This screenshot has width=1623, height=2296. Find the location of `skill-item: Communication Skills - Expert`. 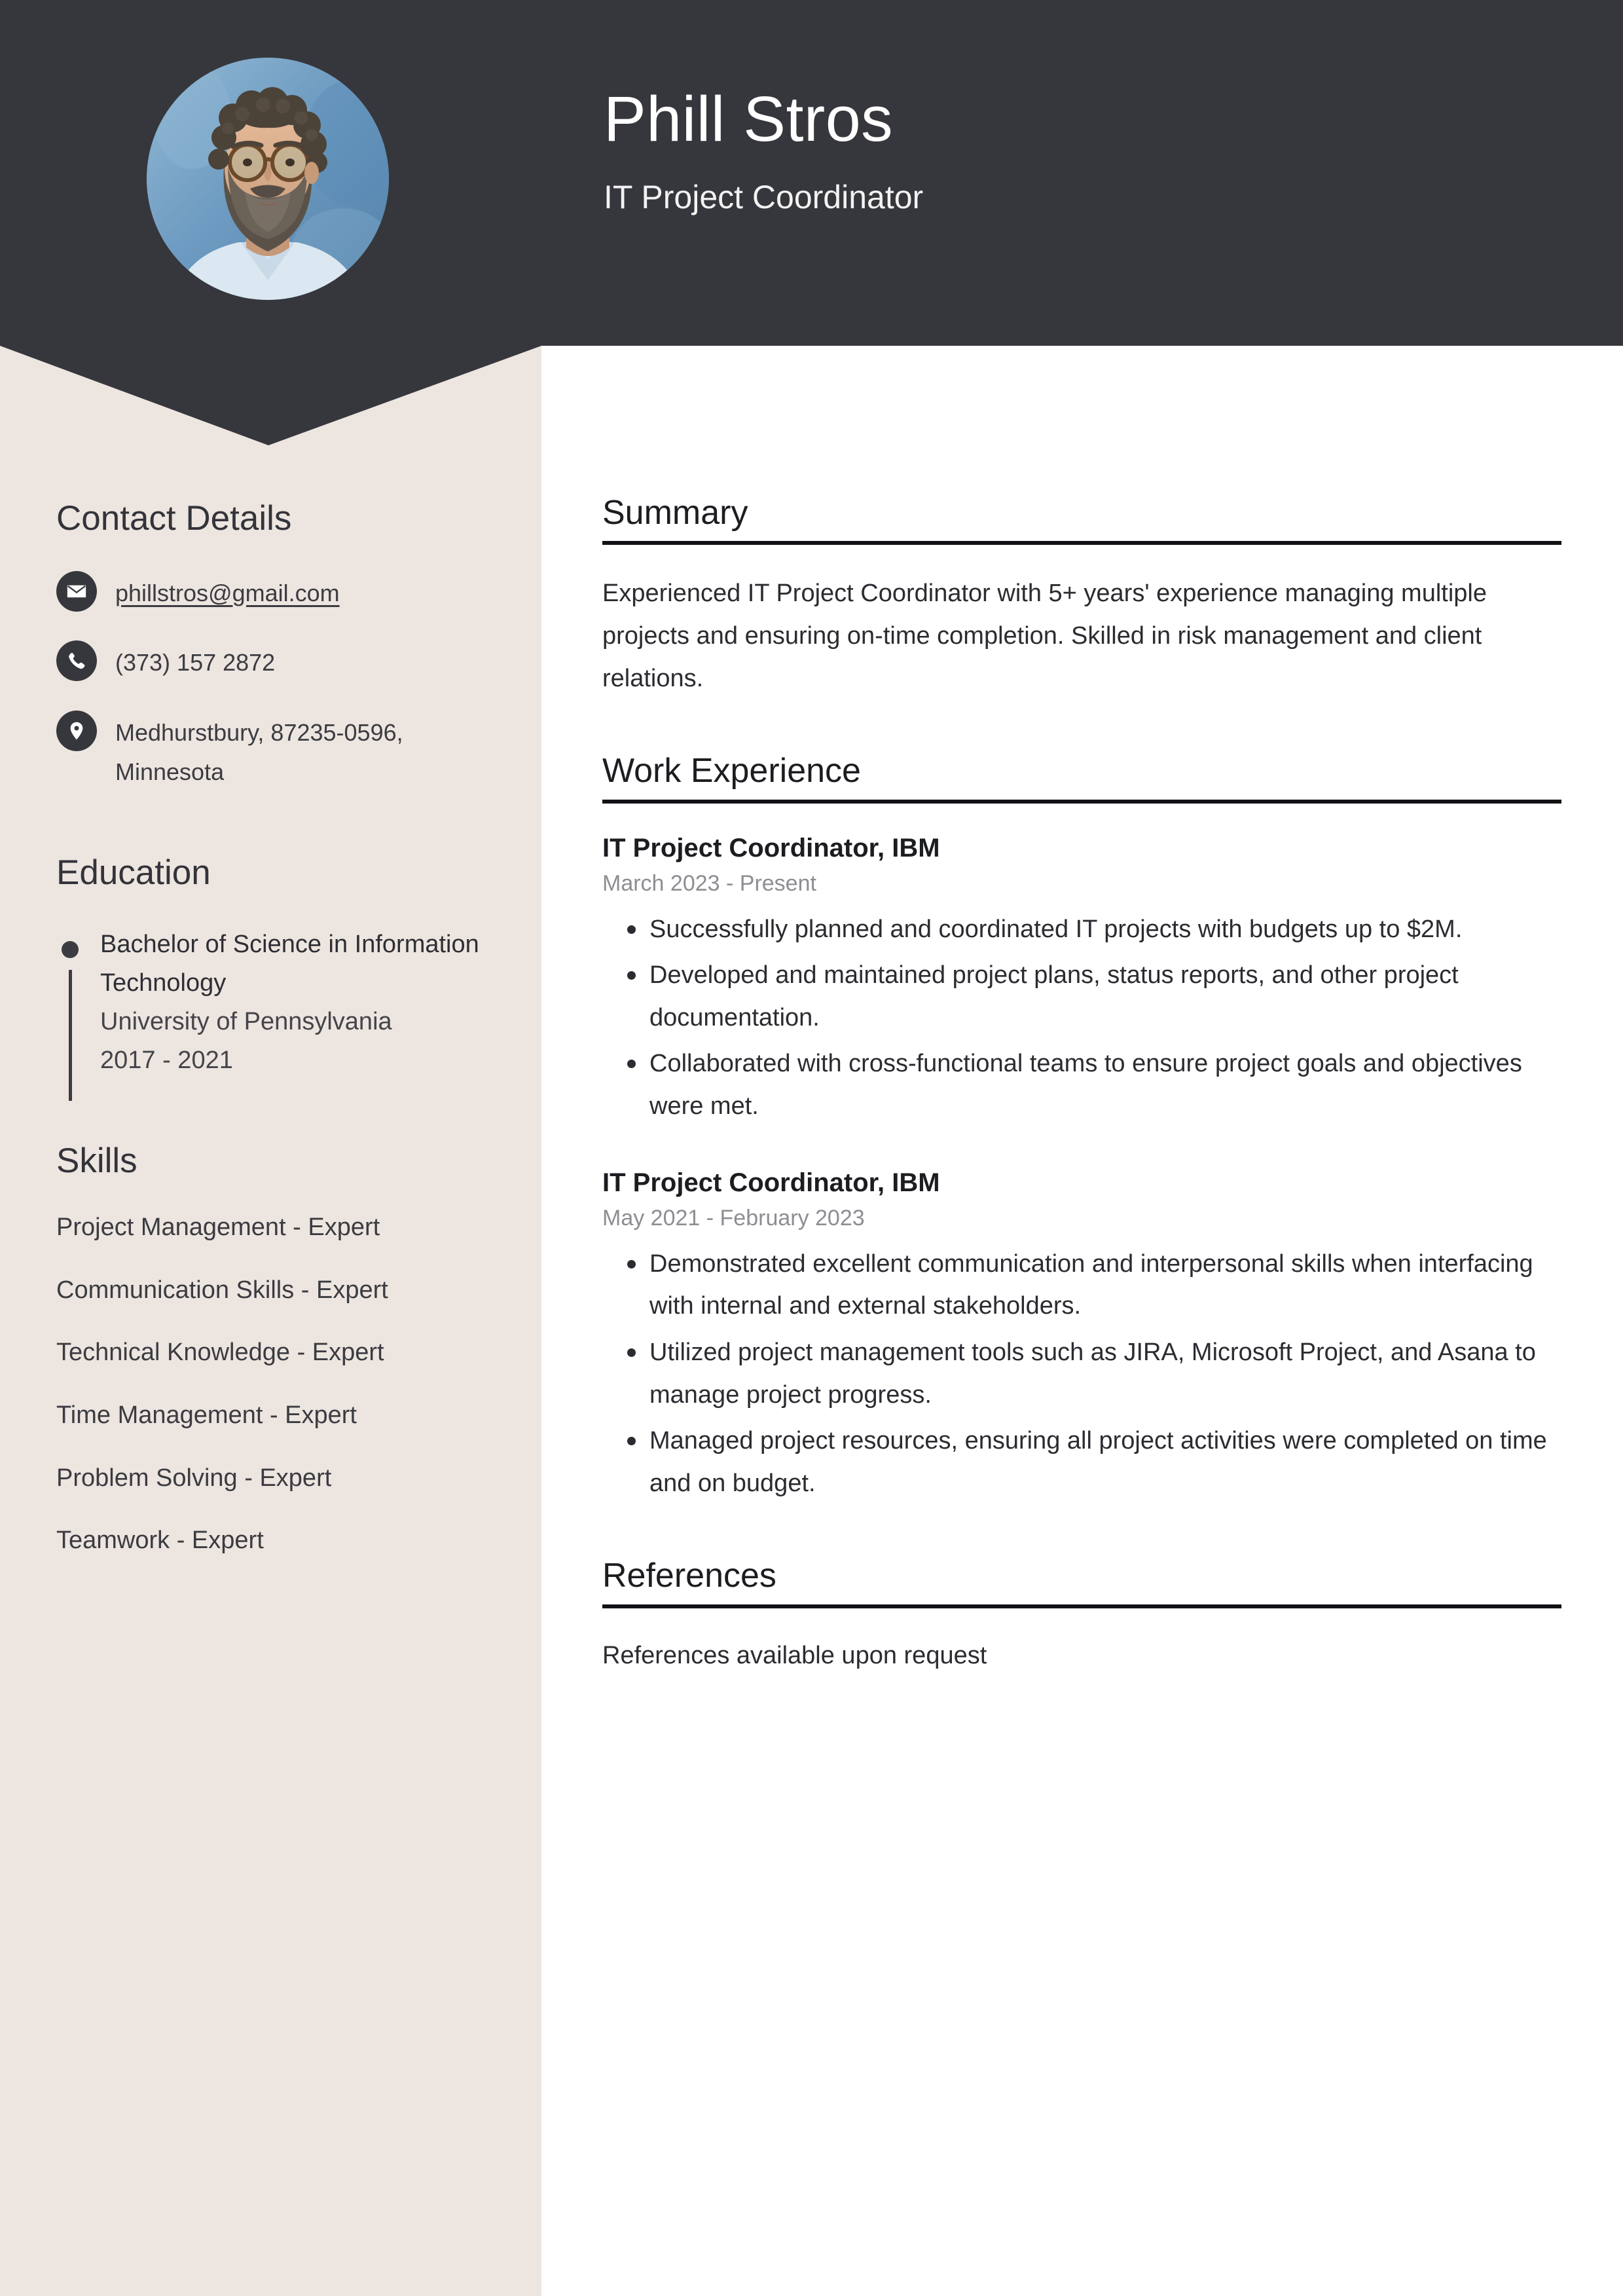

skill-item: Communication Skills - Expert is located at coordinates (222, 1290).